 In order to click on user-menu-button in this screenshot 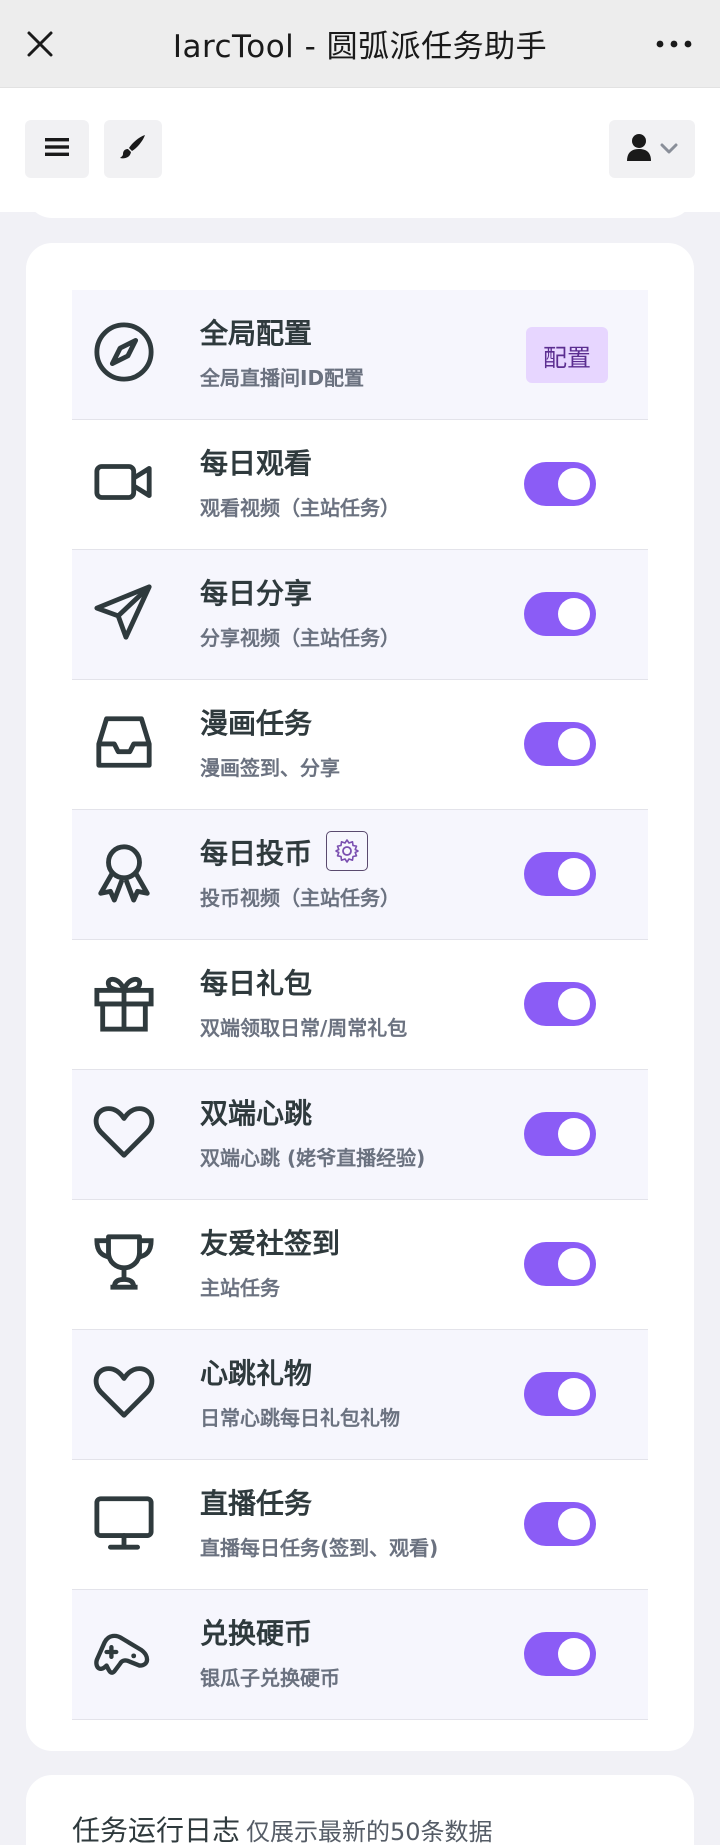, I will do `click(652, 149)`.